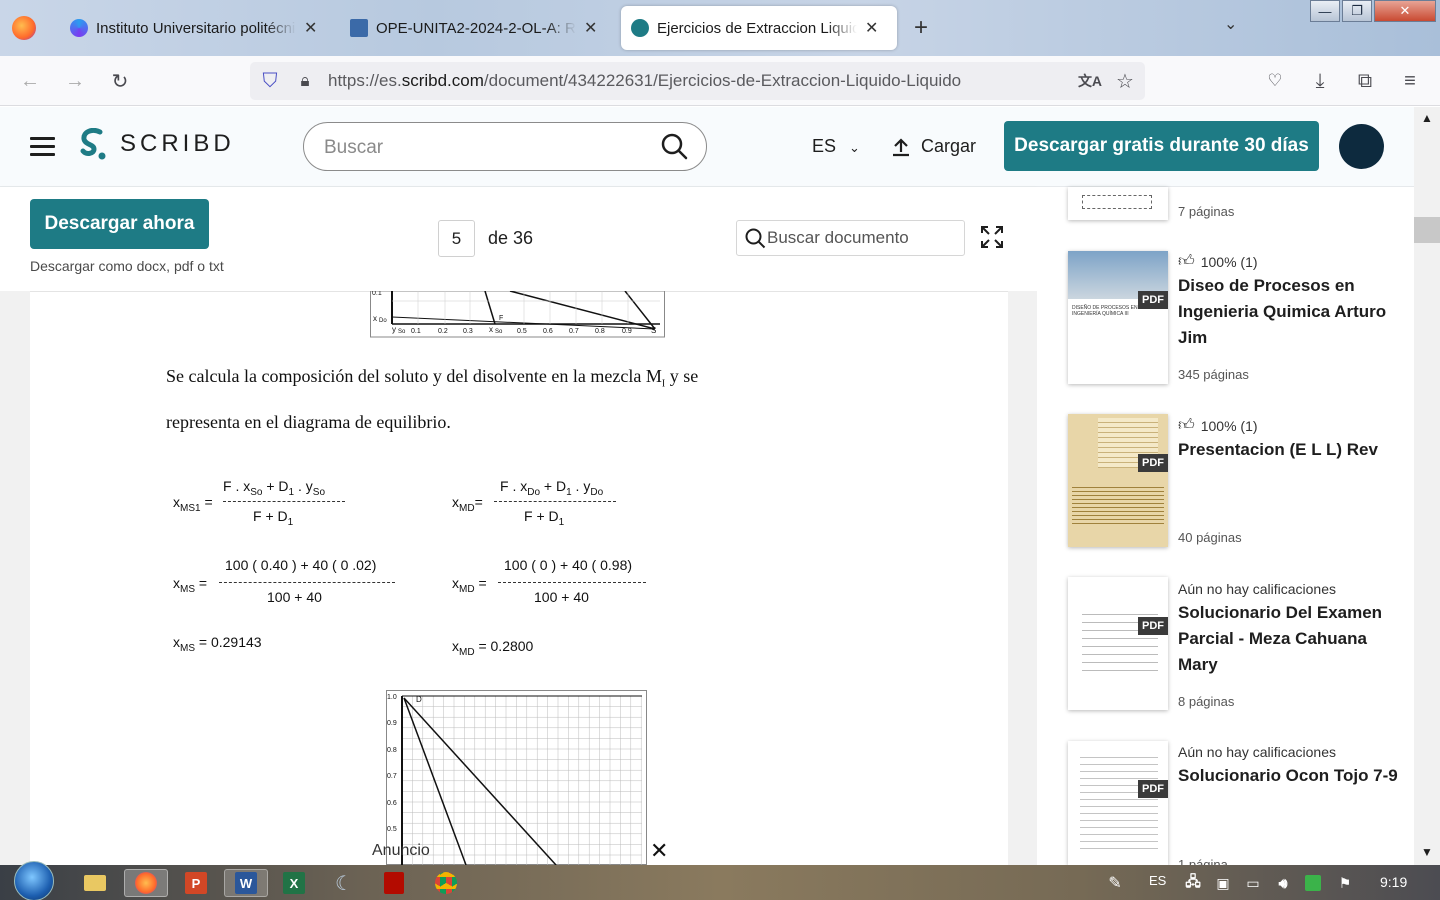 The height and width of the screenshot is (900, 1440). I want to click on page-number-input: 5, so click(456, 238).